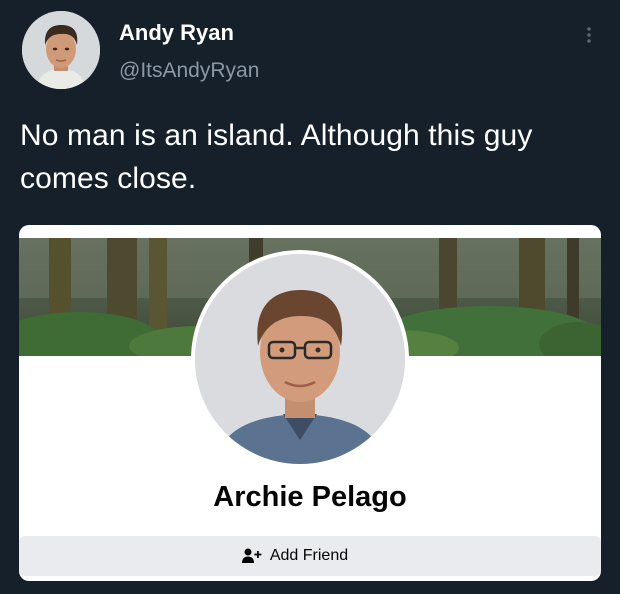 The image size is (620, 594). I want to click on more-options-button, so click(589, 35).